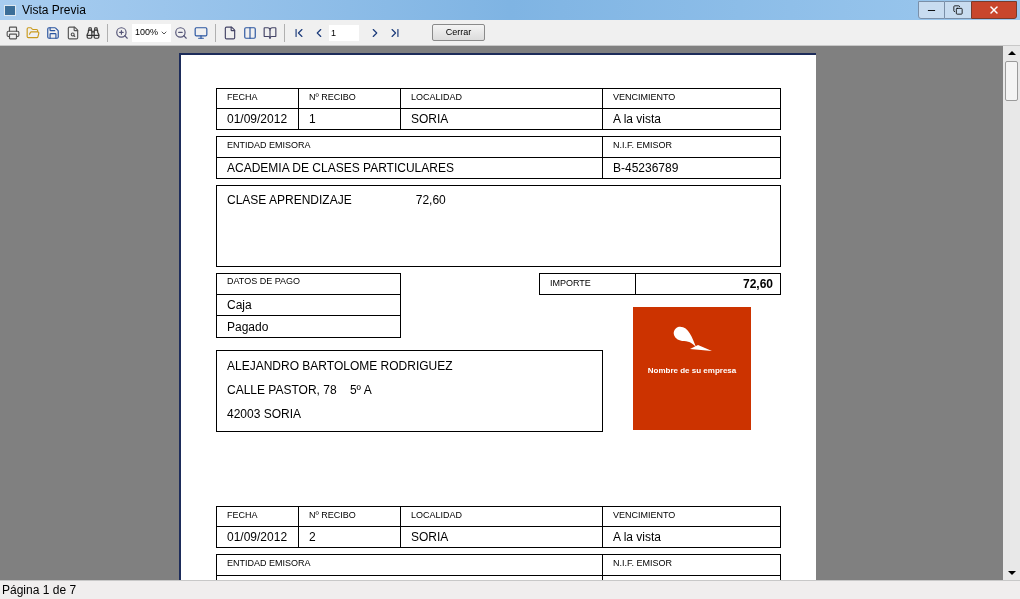 Image resolution: width=1020 pixels, height=599 pixels. I want to click on field-value: ACADEMIA DE CLASES PARTICULARES, so click(340, 168).